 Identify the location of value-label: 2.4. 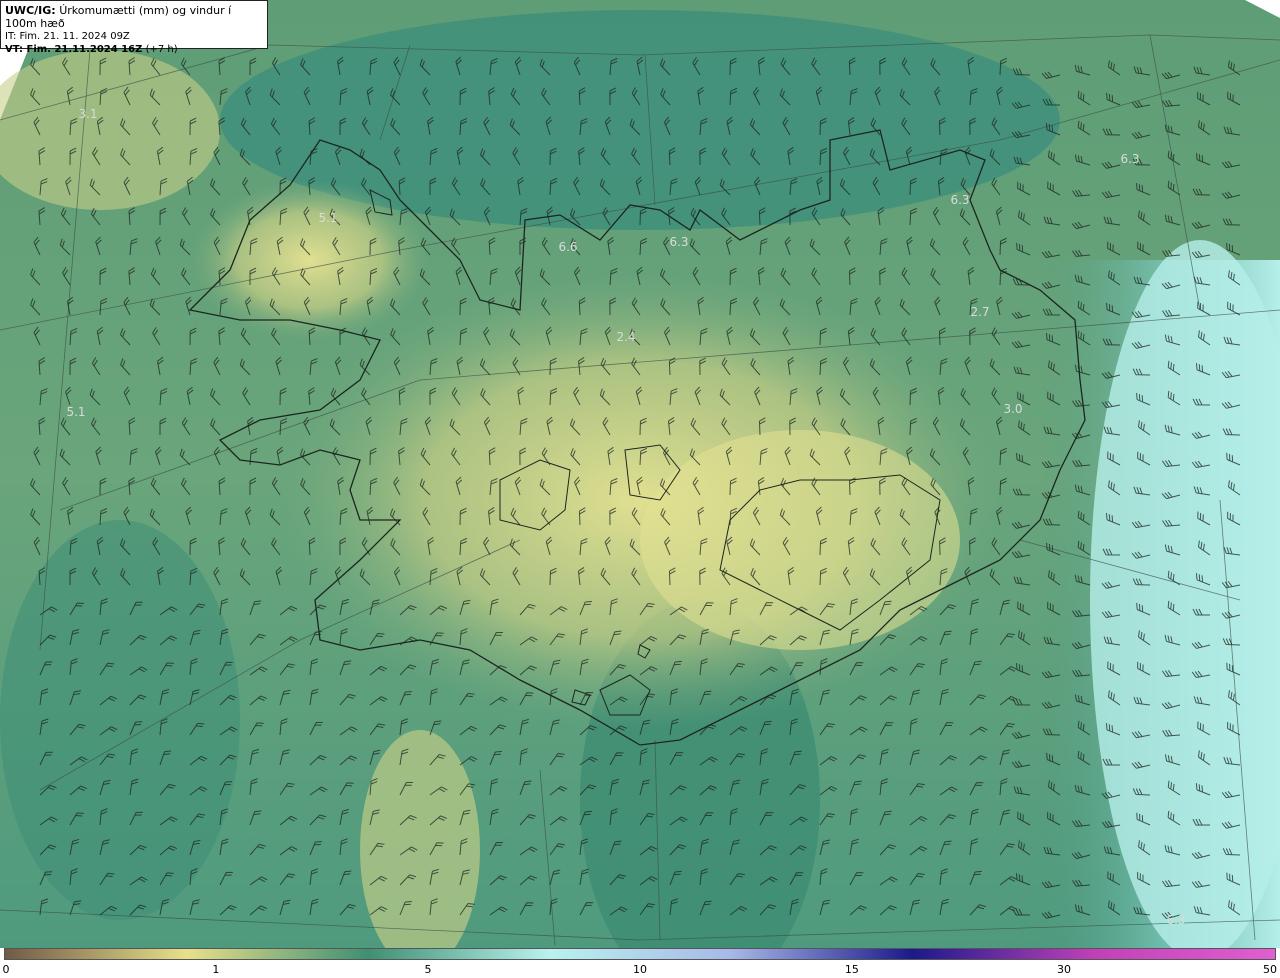
(626, 337).